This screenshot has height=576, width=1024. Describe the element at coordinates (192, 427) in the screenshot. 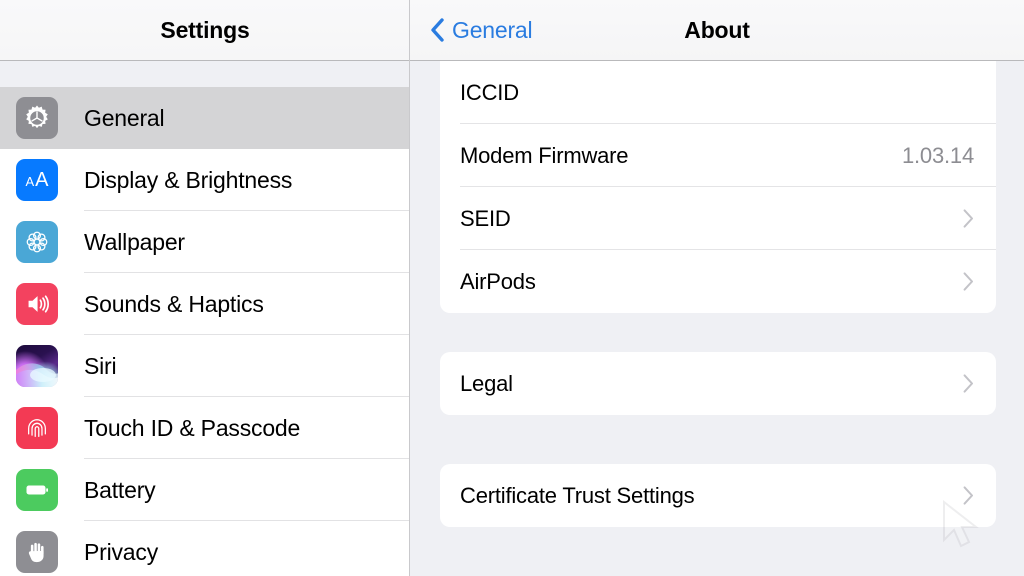

I see `sidebar-item-label: Touch ID & Passcode` at that location.